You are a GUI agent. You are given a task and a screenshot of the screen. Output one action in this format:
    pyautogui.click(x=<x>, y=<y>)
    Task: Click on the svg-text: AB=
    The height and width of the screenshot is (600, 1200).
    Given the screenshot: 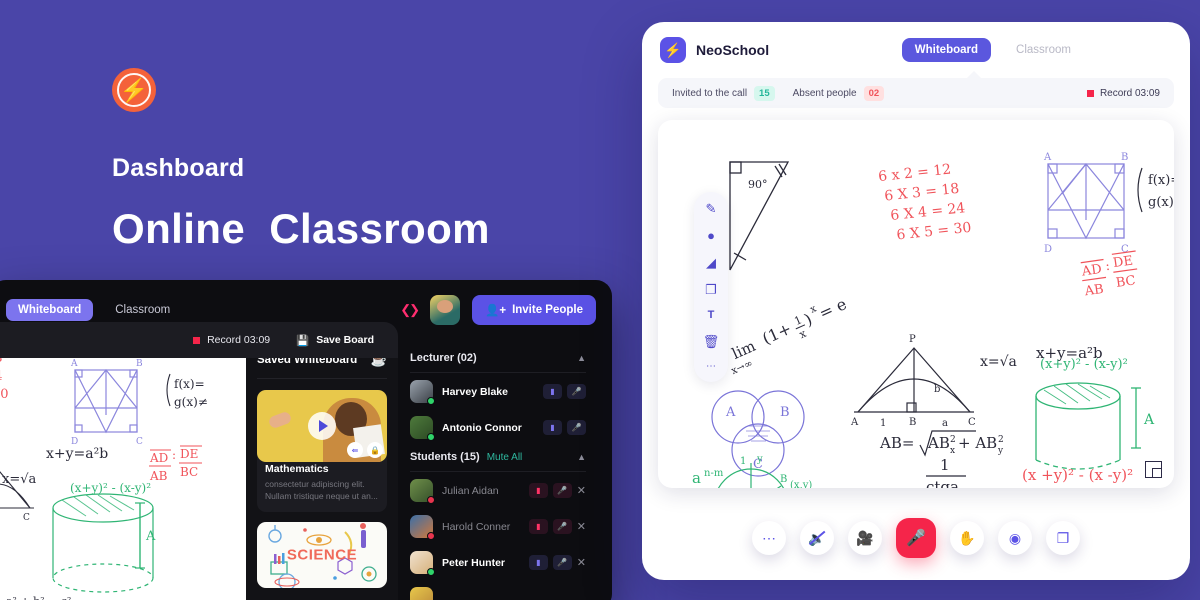 What is the action you would take?
    pyautogui.click(x=896, y=443)
    